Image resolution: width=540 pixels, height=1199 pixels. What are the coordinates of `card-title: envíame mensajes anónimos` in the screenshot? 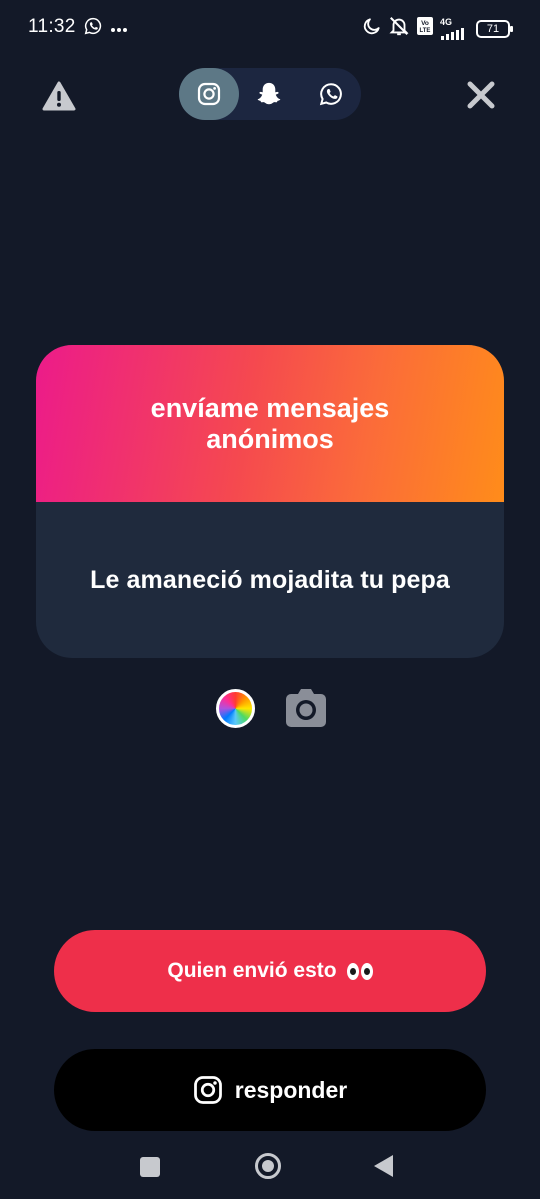 It's located at (270, 423).